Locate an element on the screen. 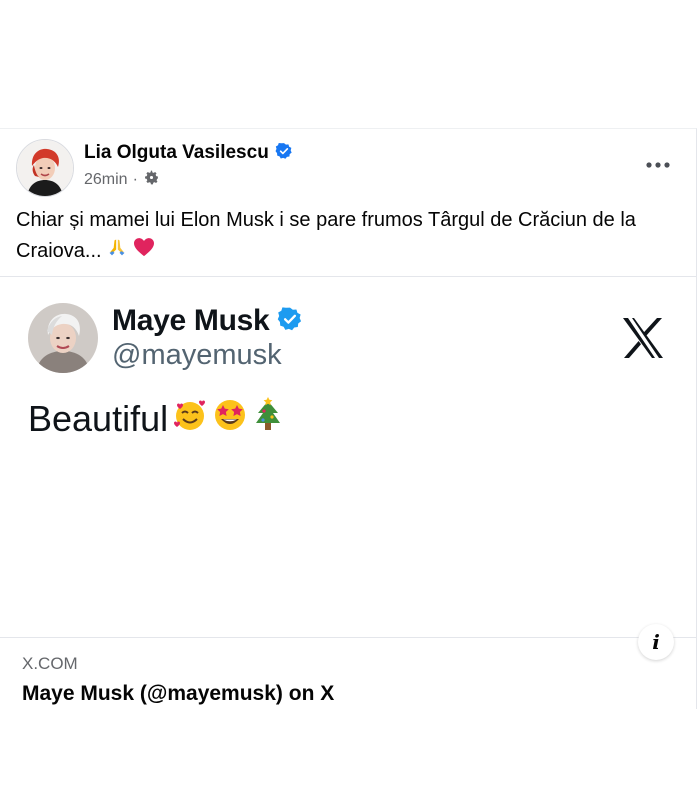 The width and height of the screenshot is (700, 796). embed-avatar is located at coordinates (63, 338).